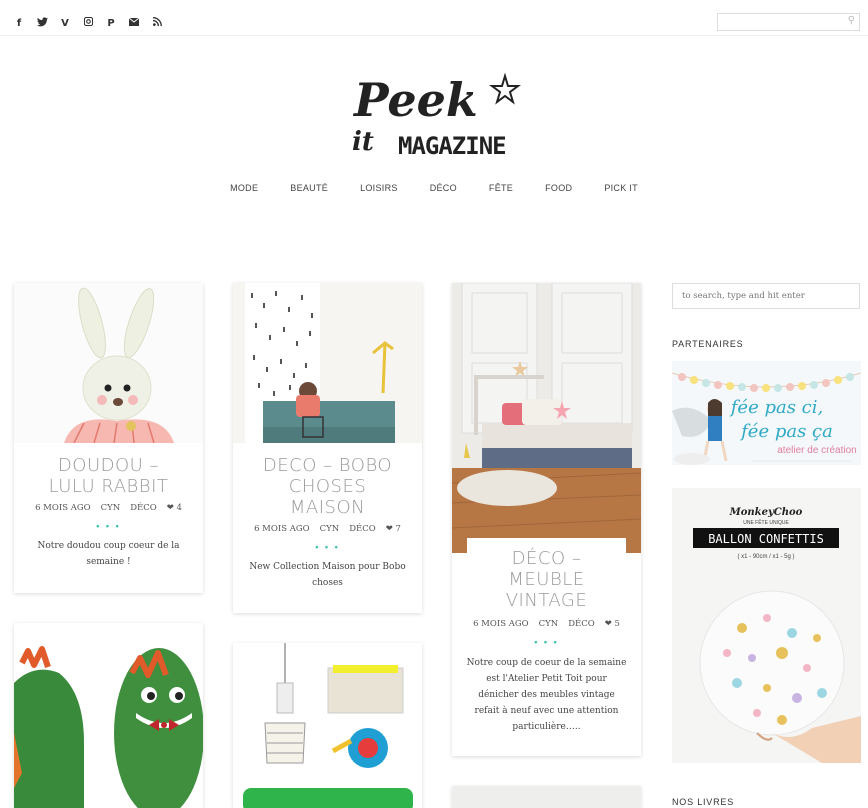  What do you see at coordinates (546, 579) in the screenshot?
I see `post-title: DÉCO – MEUBLE VINTAGE` at bounding box center [546, 579].